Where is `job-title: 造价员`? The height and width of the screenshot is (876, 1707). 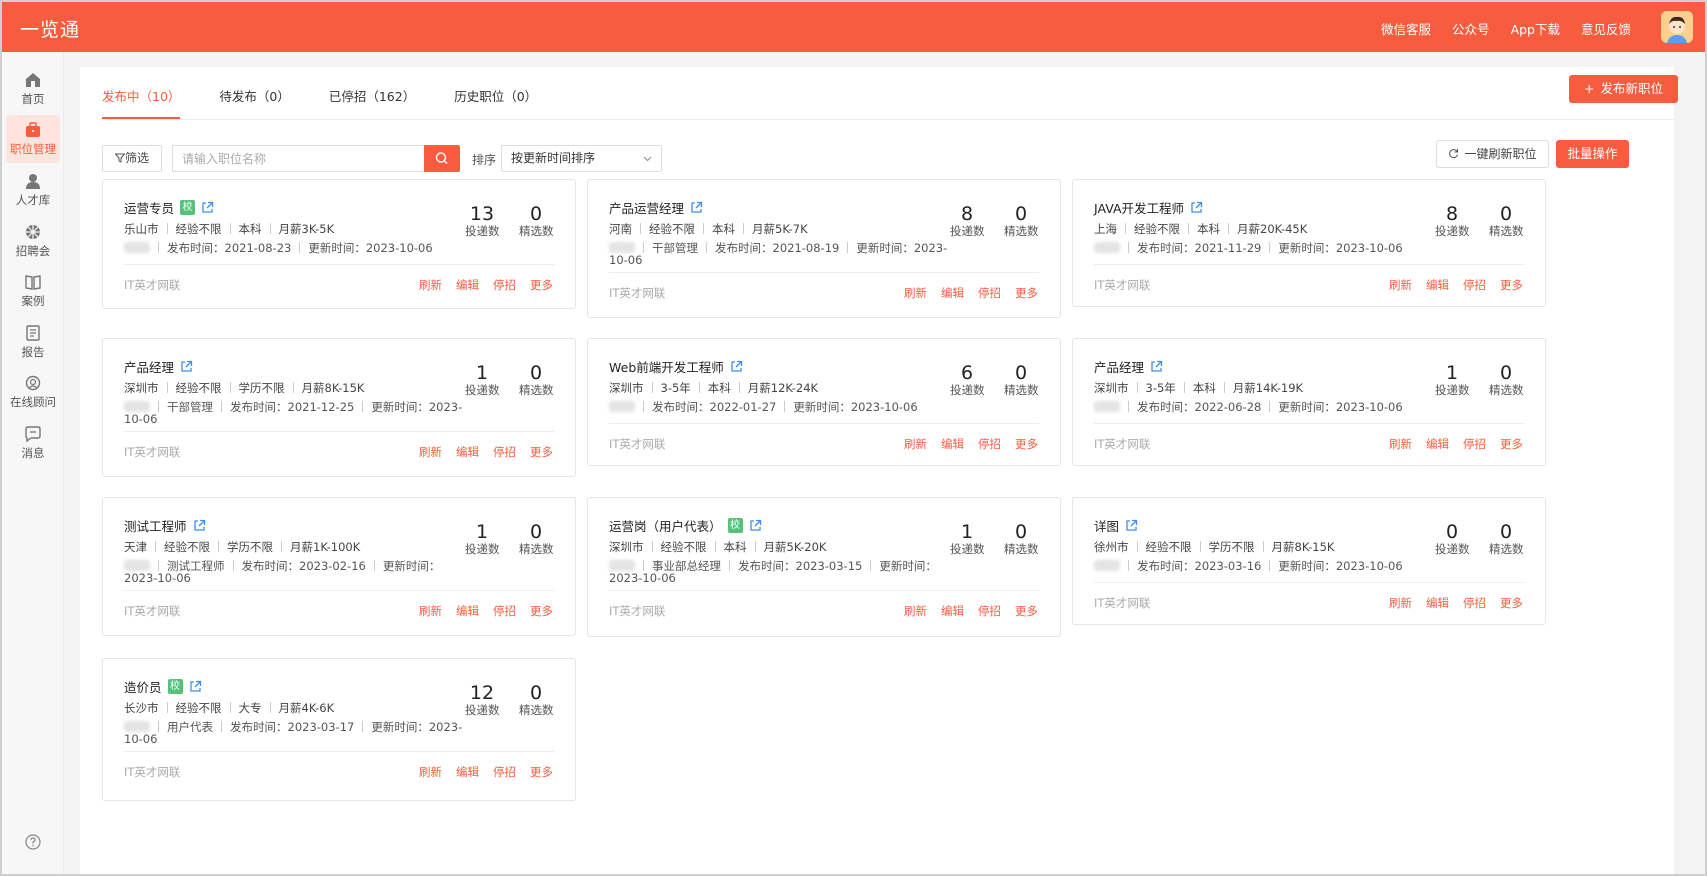 job-title: 造价员 is located at coordinates (143, 686).